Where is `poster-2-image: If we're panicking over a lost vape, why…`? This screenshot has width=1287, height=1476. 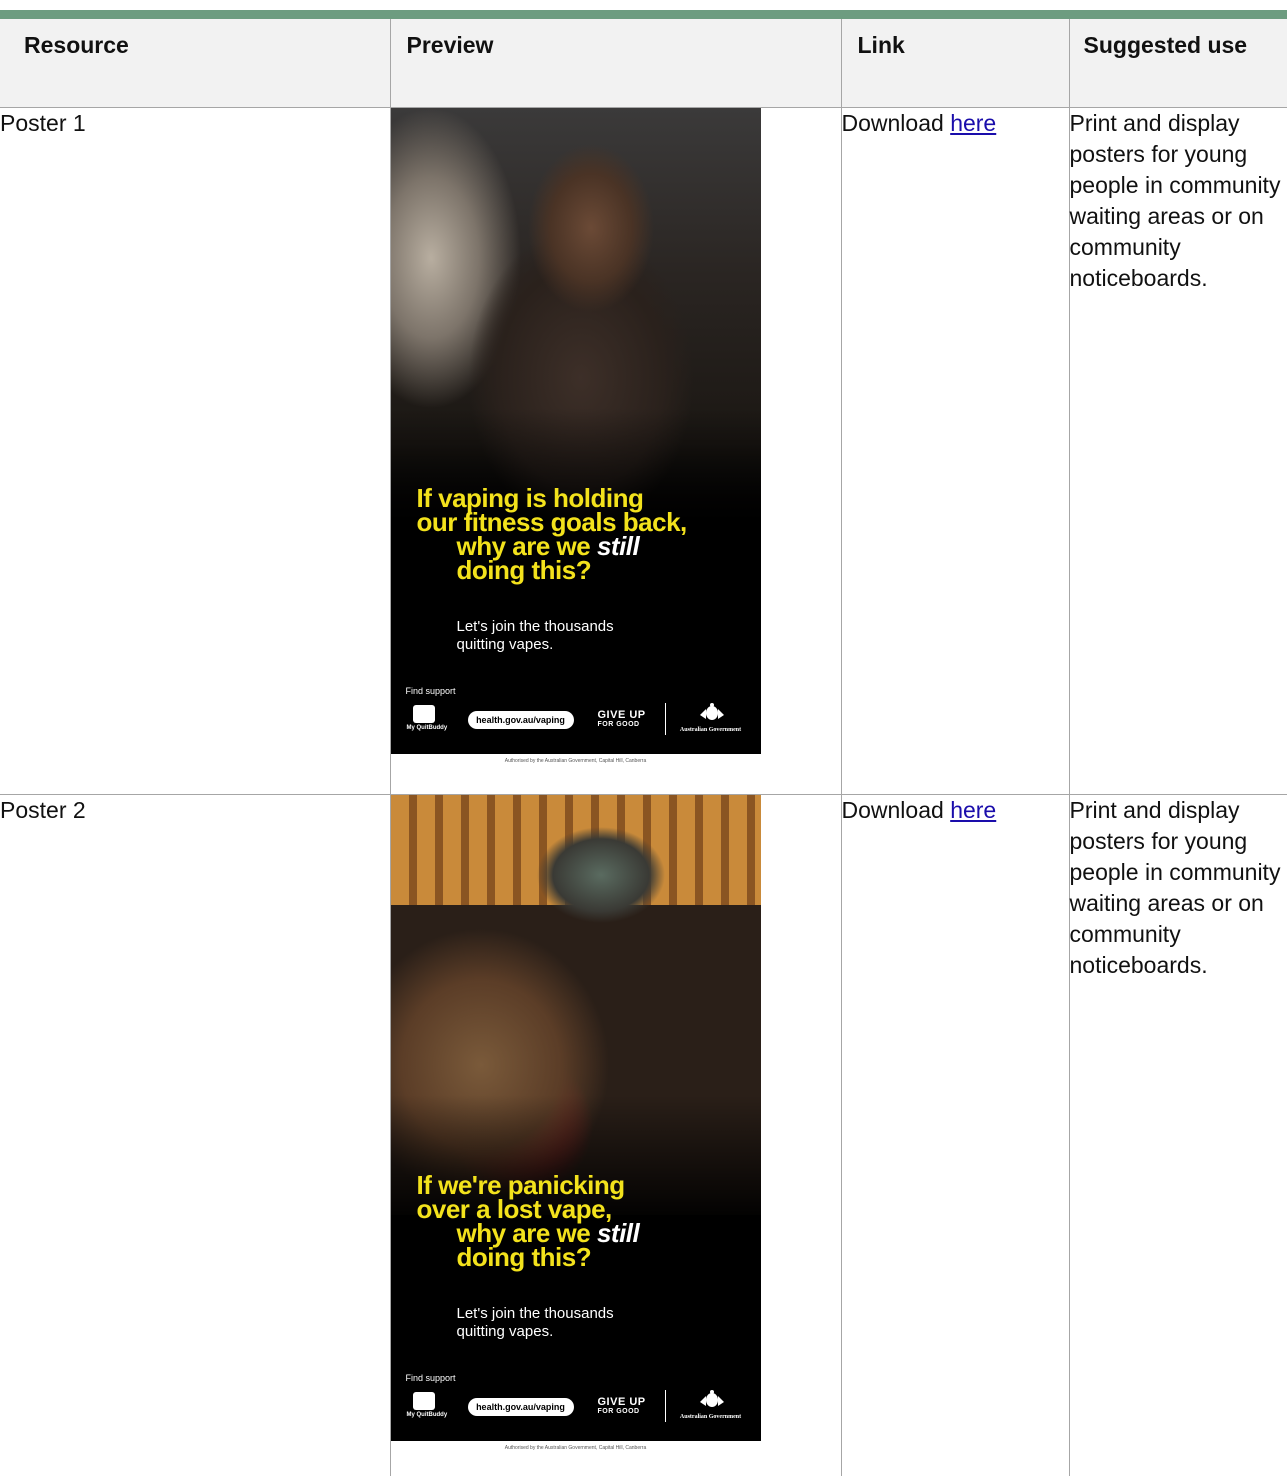 poster-2-image: If we're panicking over a lost vape, why… is located at coordinates (575, 1117).